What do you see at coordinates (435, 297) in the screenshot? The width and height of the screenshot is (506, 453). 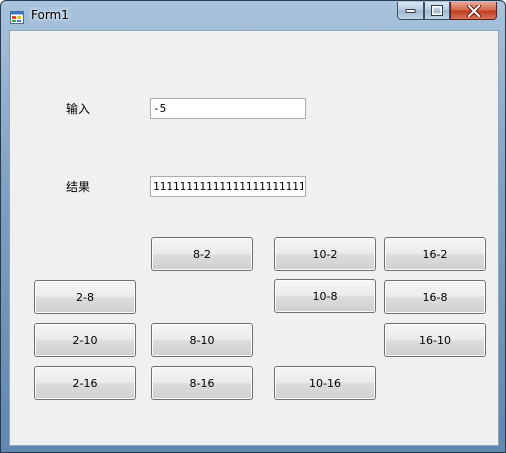 I see `convert-16-to-8-button: 16-8` at bounding box center [435, 297].